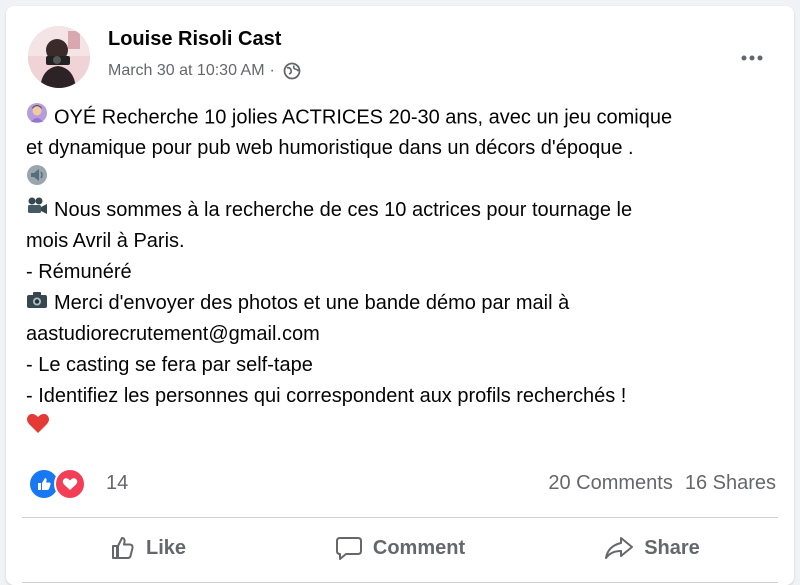 Image resolution: width=800 pixels, height=585 pixels. I want to click on post-line-text: - Le casting se fera par self-tape, so click(169, 365).